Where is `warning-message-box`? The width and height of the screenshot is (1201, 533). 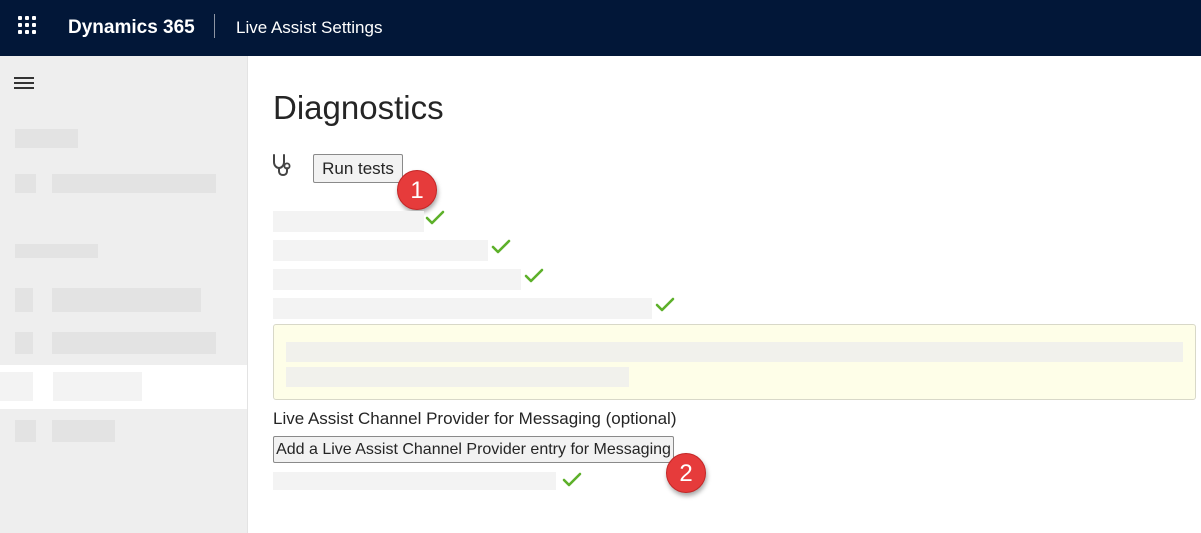
warning-message-box is located at coordinates (734, 362).